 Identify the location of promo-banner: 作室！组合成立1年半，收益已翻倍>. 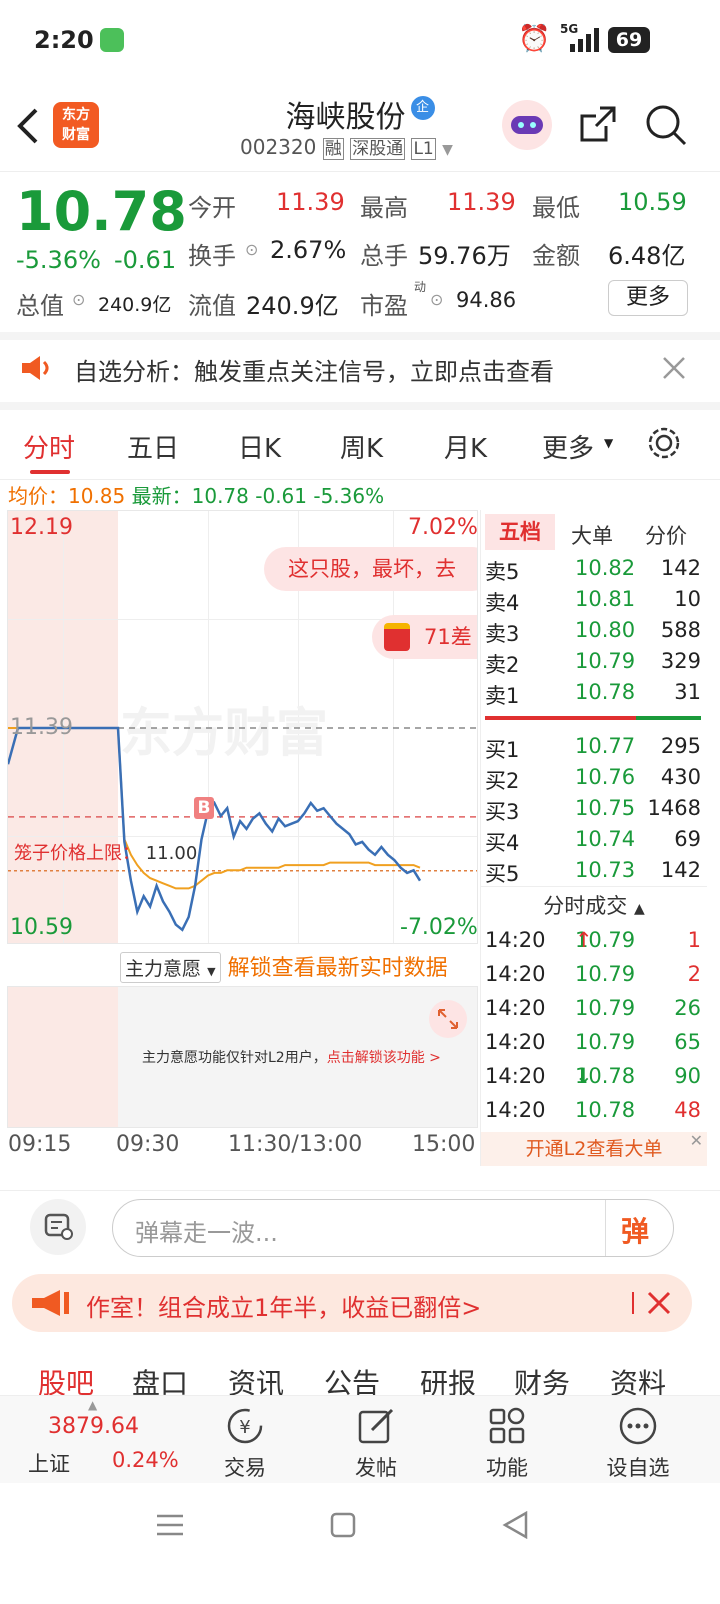
(352, 1303).